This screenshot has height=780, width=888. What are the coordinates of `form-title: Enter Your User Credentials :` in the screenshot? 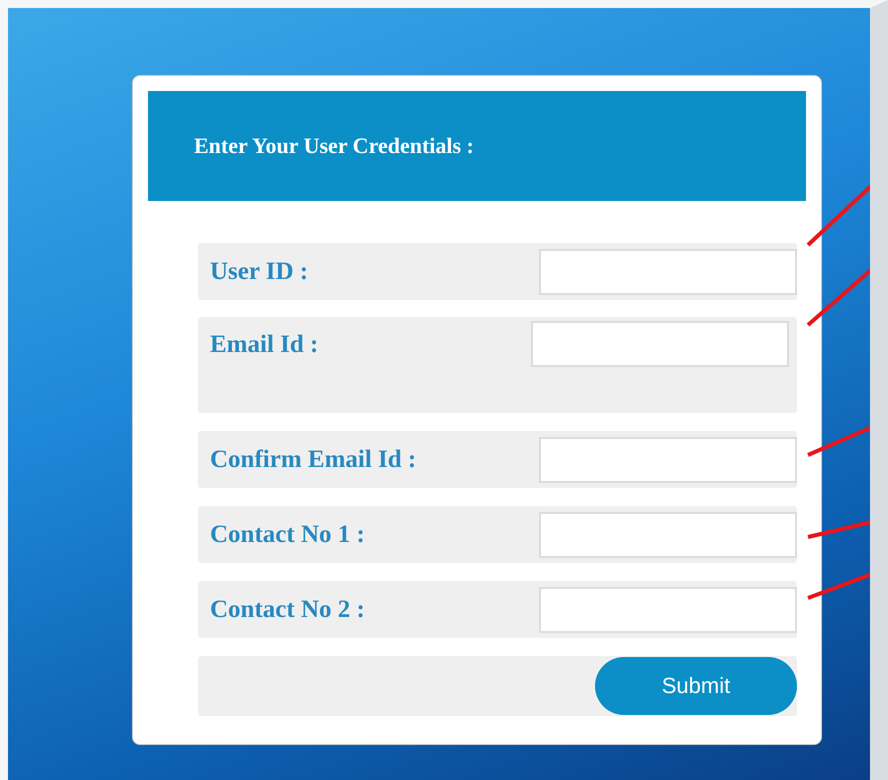 It's located at (334, 146).